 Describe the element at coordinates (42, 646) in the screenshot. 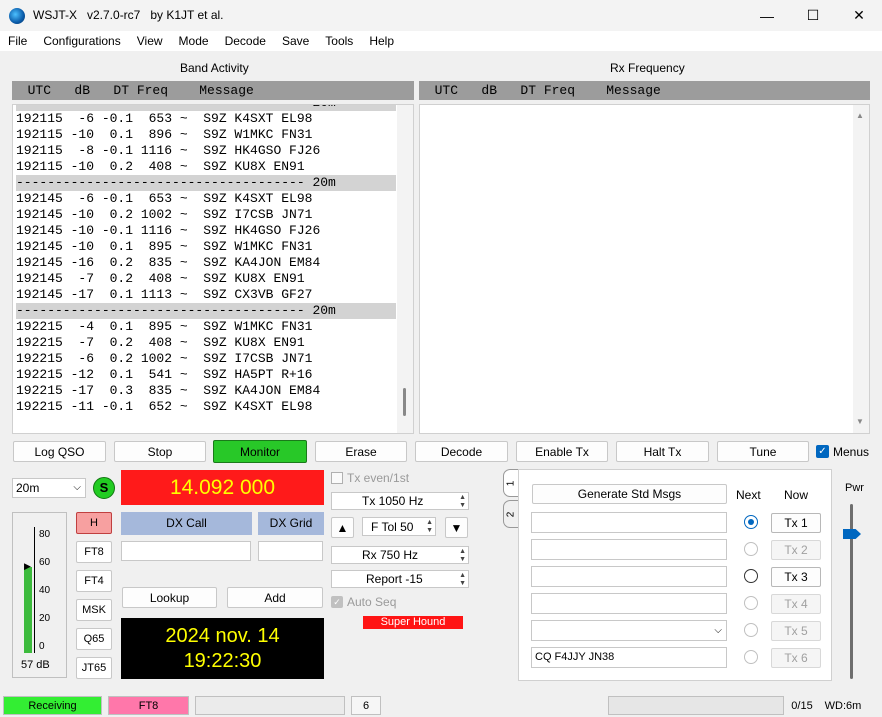

I see `meter-tick-0: 0` at that location.